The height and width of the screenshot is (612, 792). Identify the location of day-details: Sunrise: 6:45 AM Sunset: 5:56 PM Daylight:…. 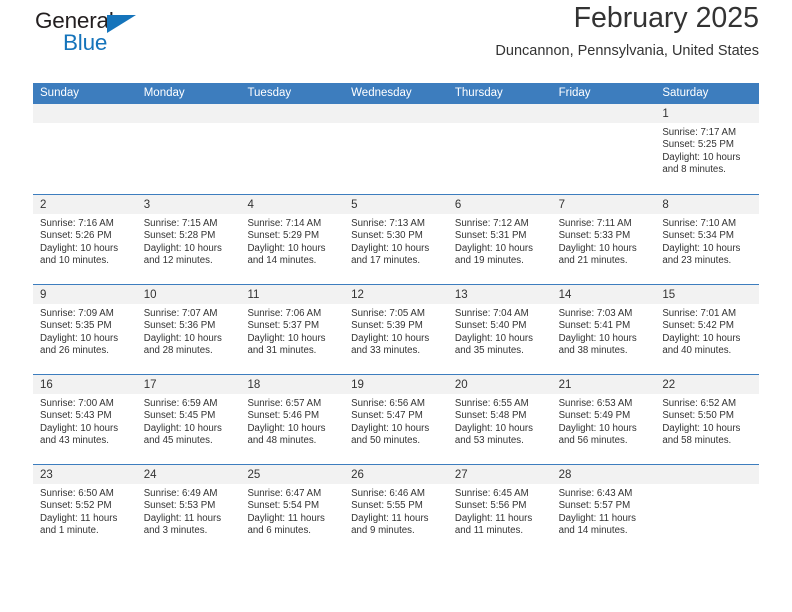
(500, 511).